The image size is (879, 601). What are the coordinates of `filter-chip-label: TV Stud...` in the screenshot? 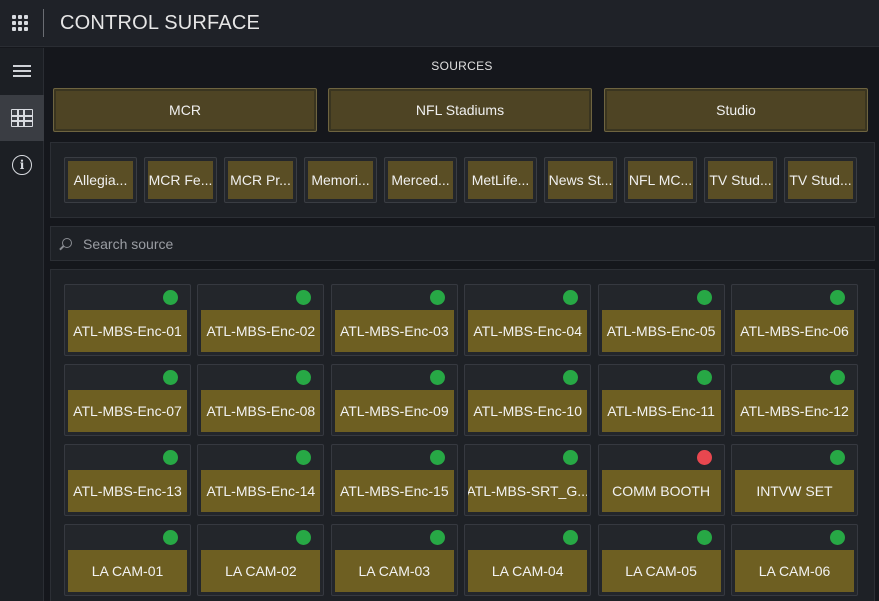 It's located at (740, 180).